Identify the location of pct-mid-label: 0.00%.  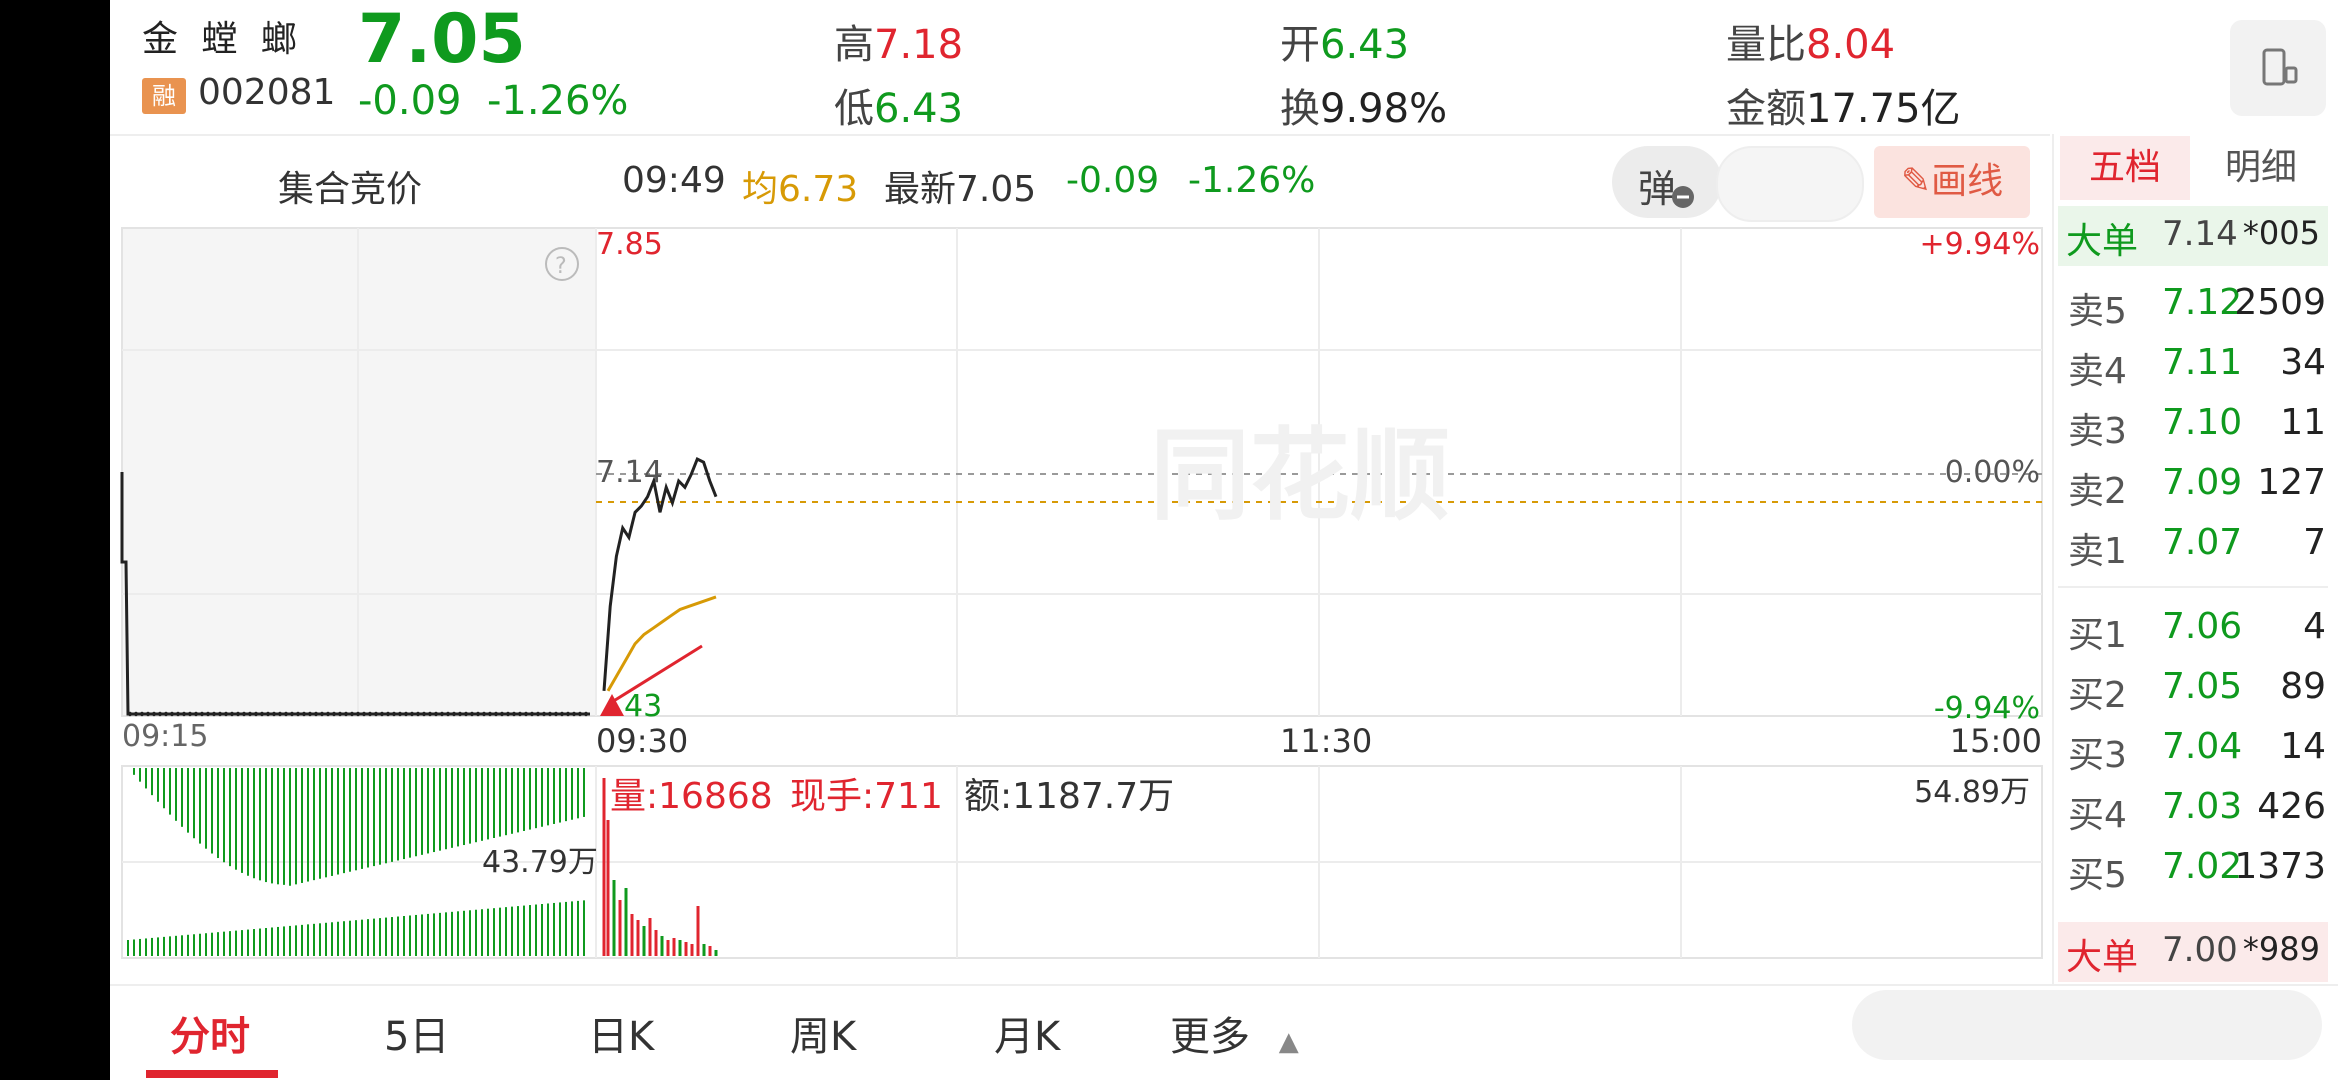
(1992, 472).